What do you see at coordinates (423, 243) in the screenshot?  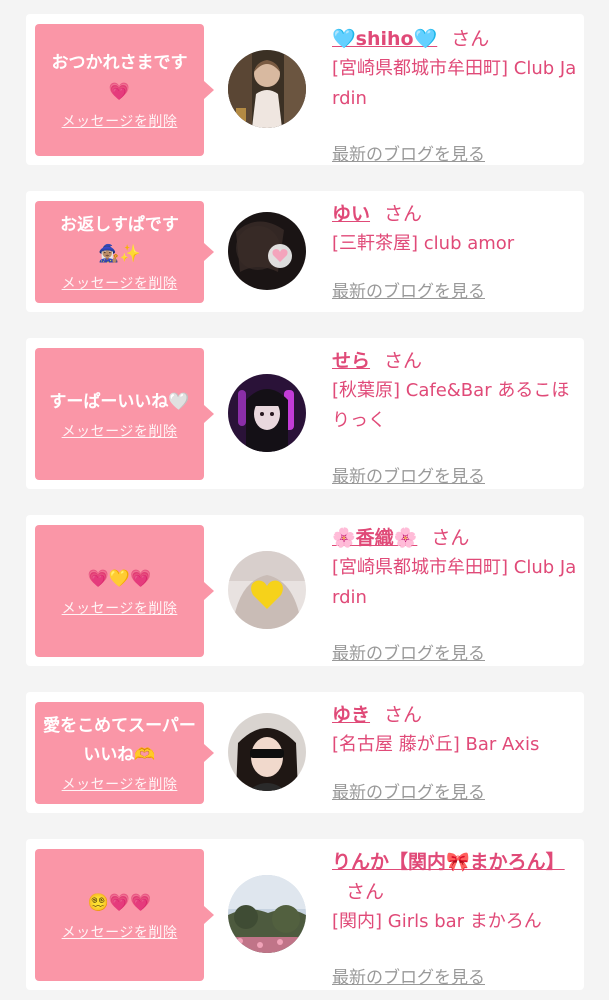 I see `shop-text: [三軒茶屋] club amor` at bounding box center [423, 243].